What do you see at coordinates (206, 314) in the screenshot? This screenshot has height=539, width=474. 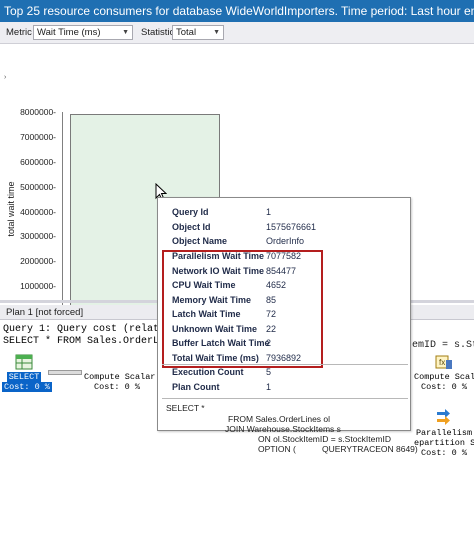 I see `tooltip-key: Latch Wait Time` at bounding box center [206, 314].